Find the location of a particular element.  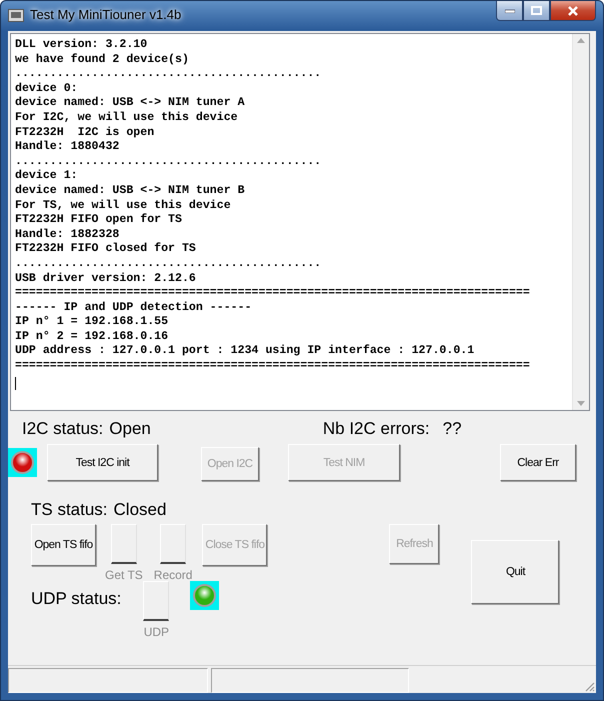

toggle-label: UDP is located at coordinates (157, 632).